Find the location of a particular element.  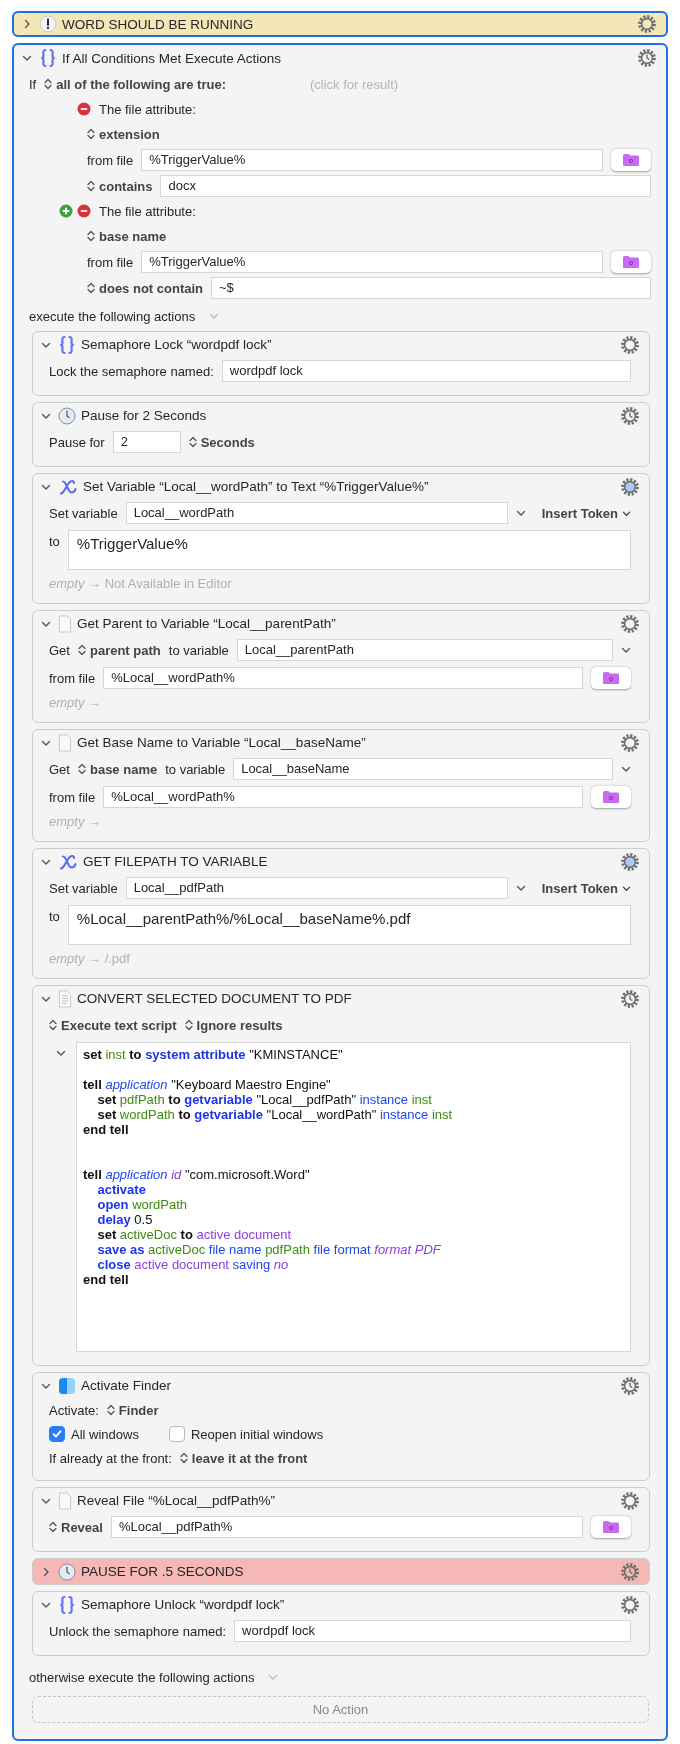

label-text: Lock the semaphore named: is located at coordinates (131, 371).